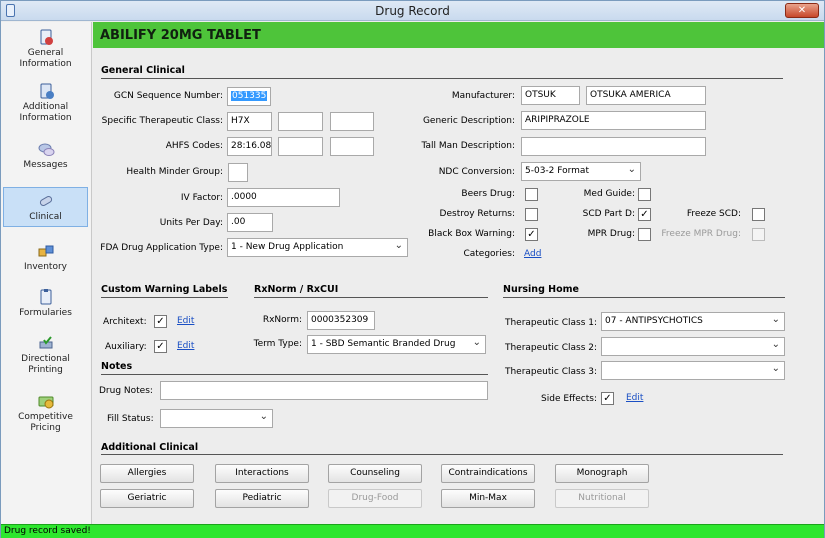 The image size is (825, 538). I want to click on document-list-icon, so click(45, 297).